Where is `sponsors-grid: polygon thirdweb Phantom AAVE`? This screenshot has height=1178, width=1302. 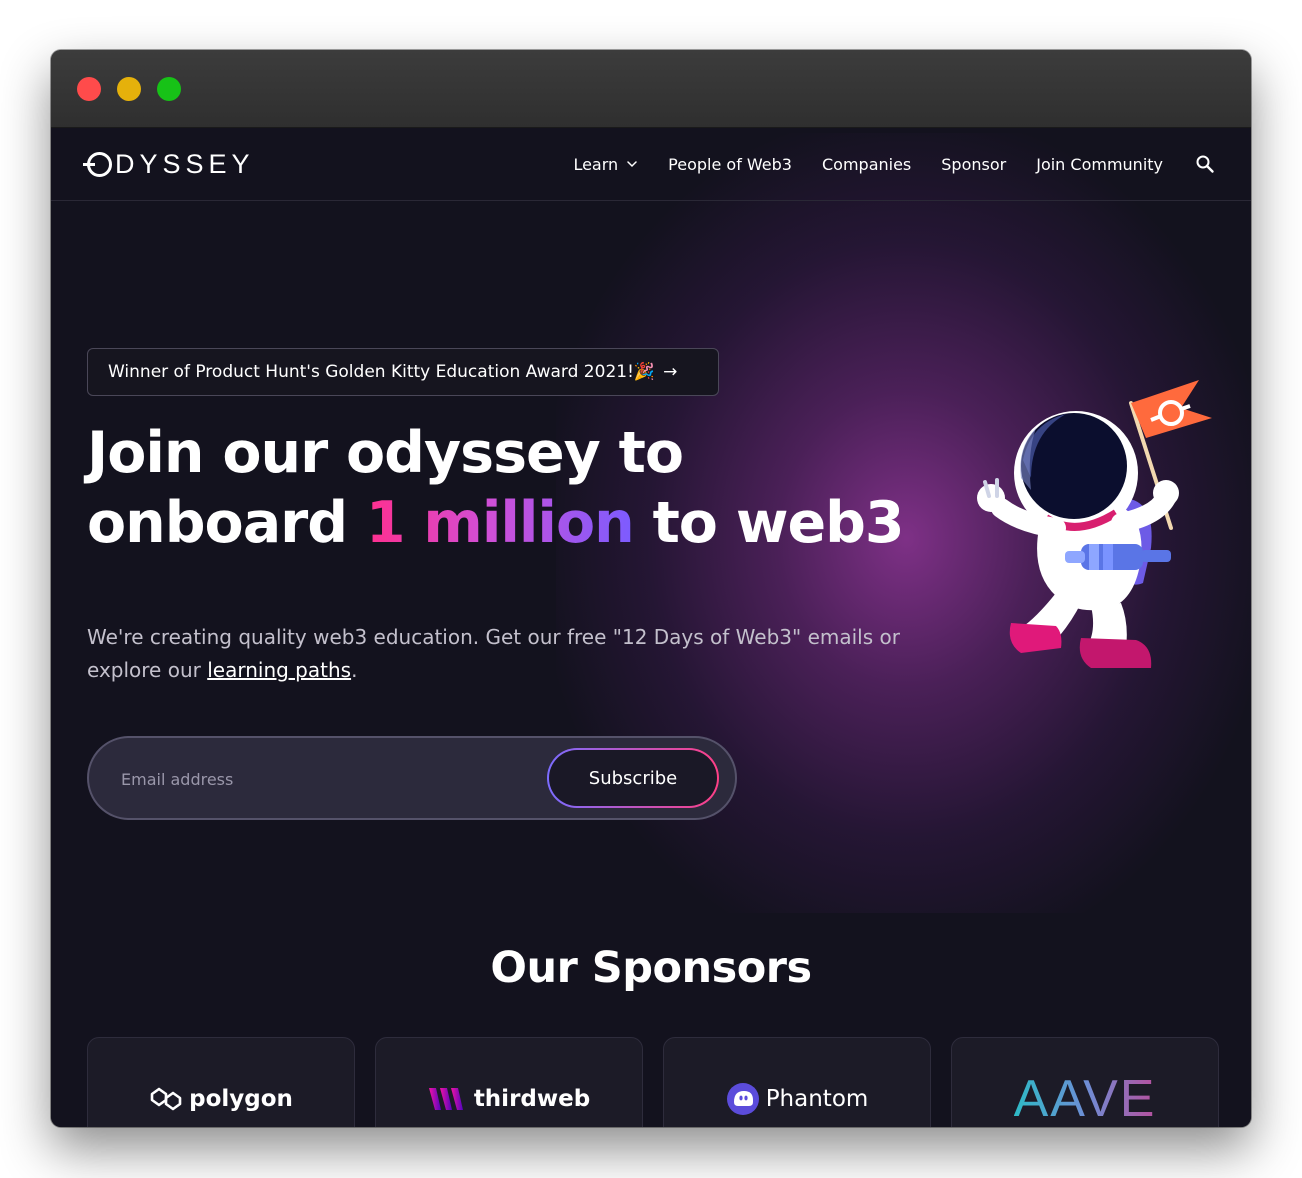 sponsors-grid: polygon thirdweb Phantom AAVE is located at coordinates (653, 1082).